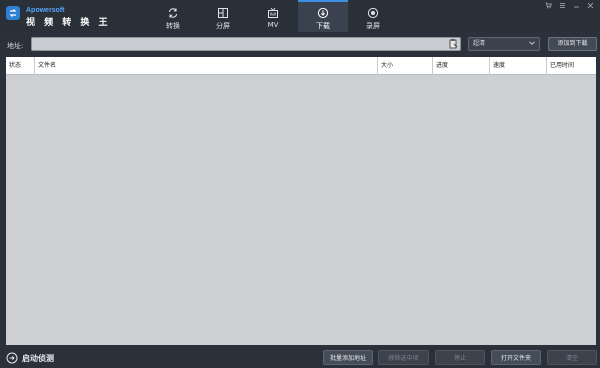  I want to click on column-header-progress: 进度, so click(461, 66).